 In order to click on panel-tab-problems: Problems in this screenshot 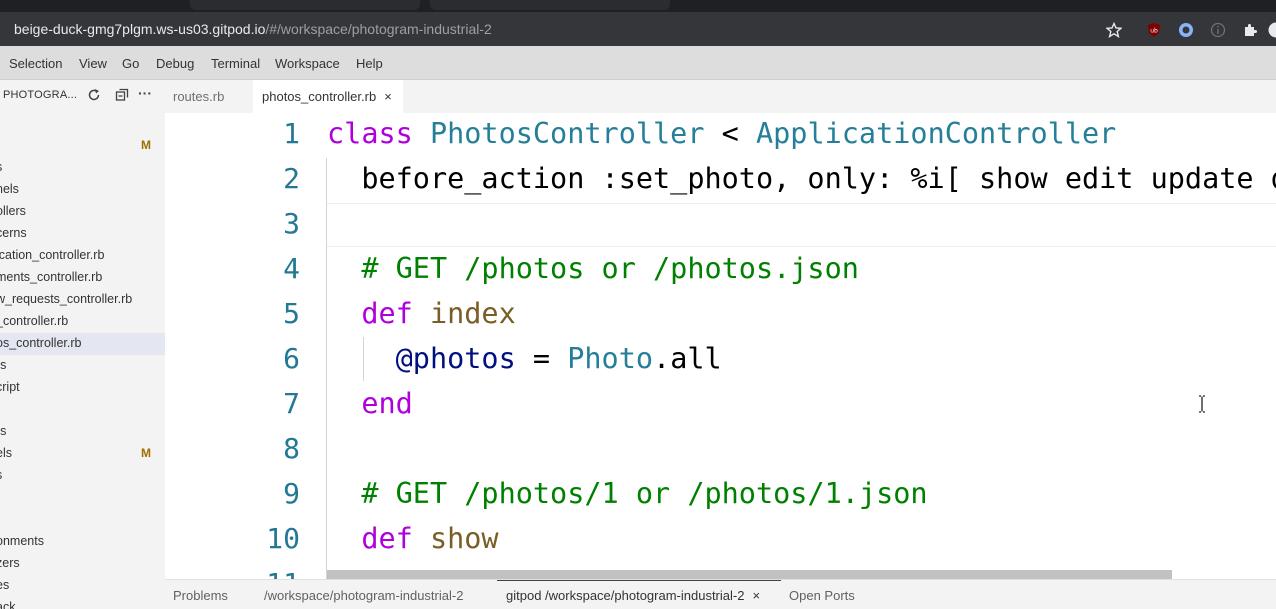, I will do `click(200, 595)`.